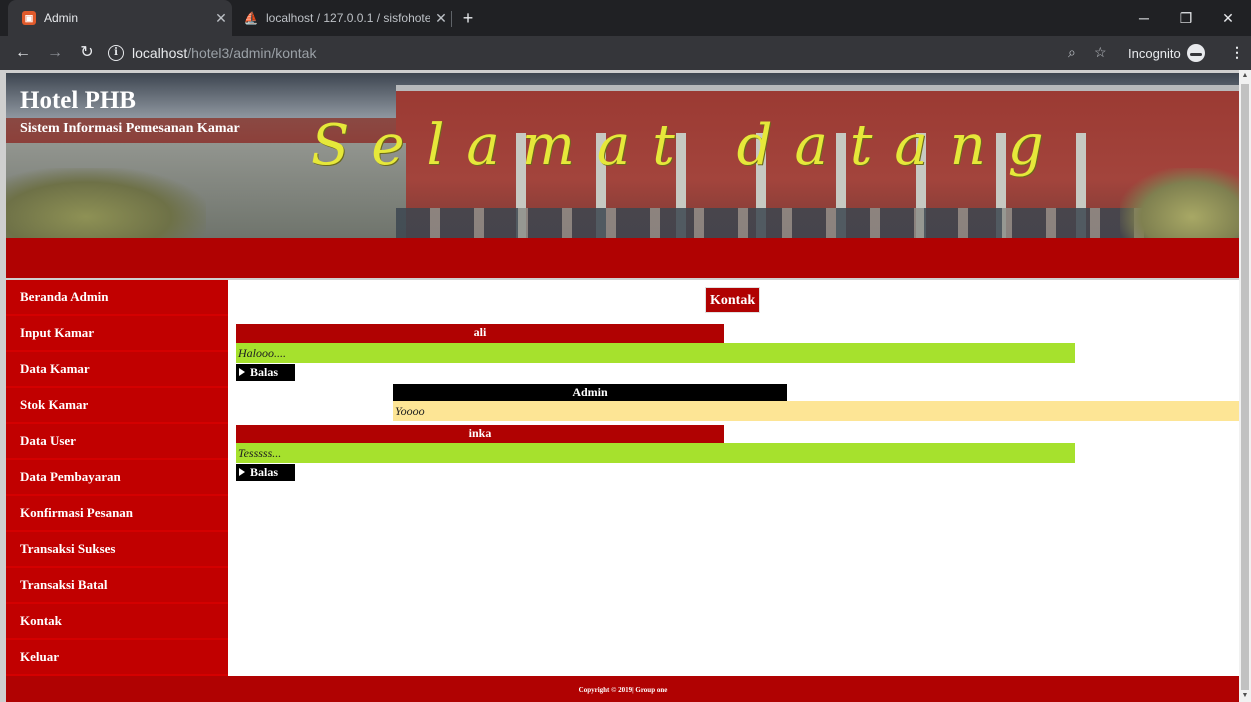  What do you see at coordinates (623, 258) in the screenshot?
I see `header-red-bar` at bounding box center [623, 258].